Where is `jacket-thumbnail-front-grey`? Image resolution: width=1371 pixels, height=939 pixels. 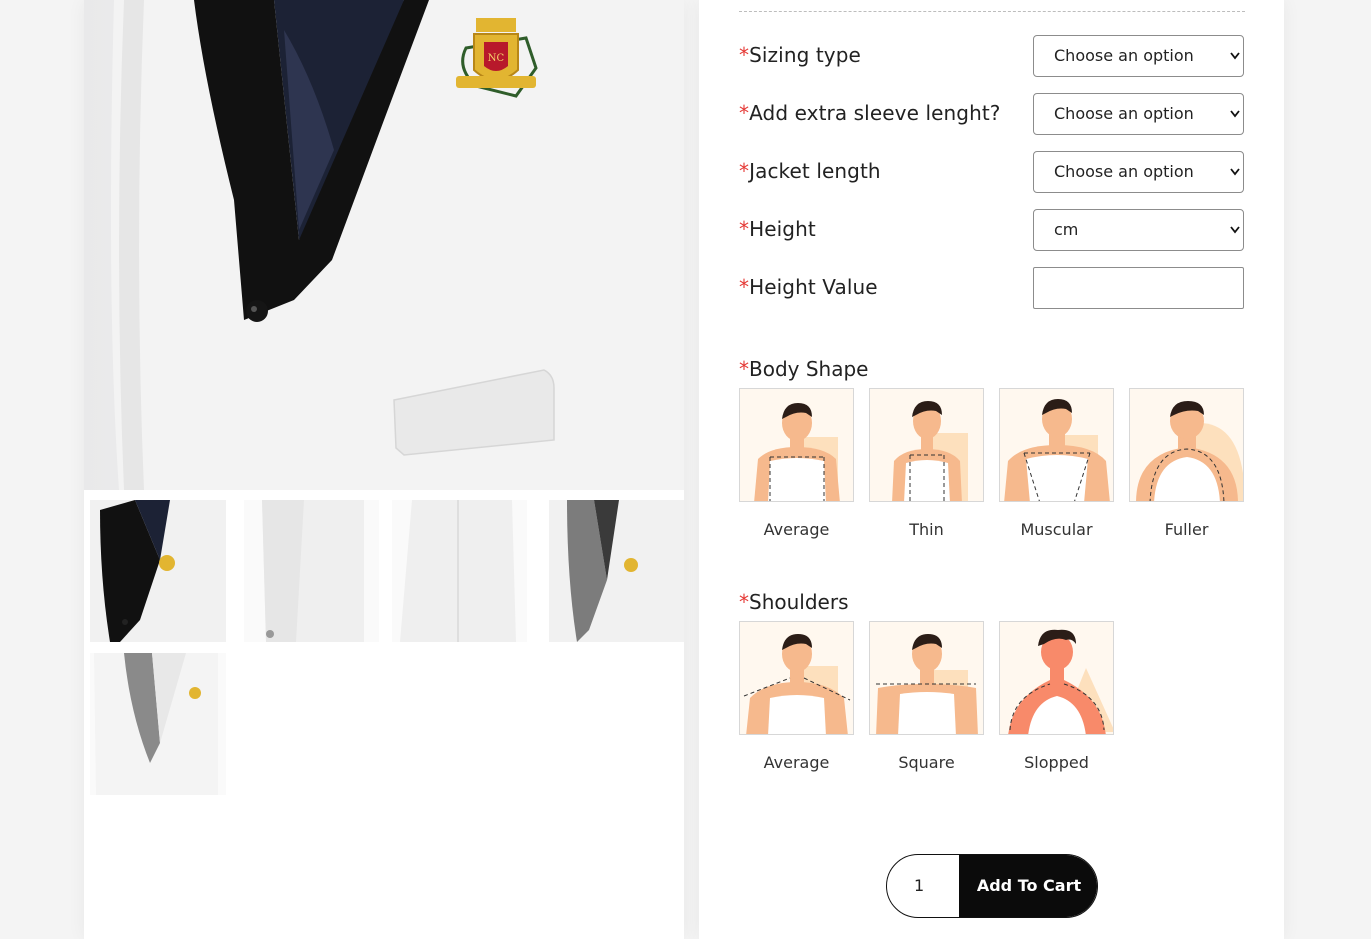 jacket-thumbnail-front-grey is located at coordinates (616, 571).